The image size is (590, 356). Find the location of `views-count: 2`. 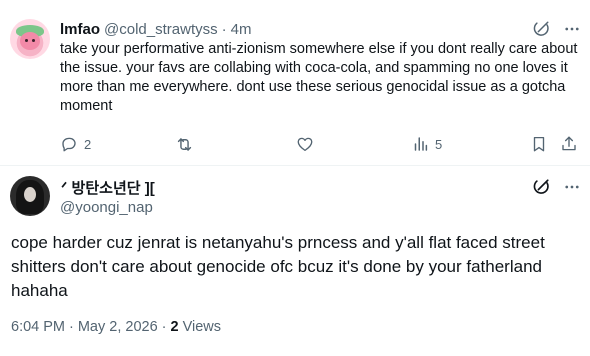

views-count: 2 is located at coordinates (174, 327).